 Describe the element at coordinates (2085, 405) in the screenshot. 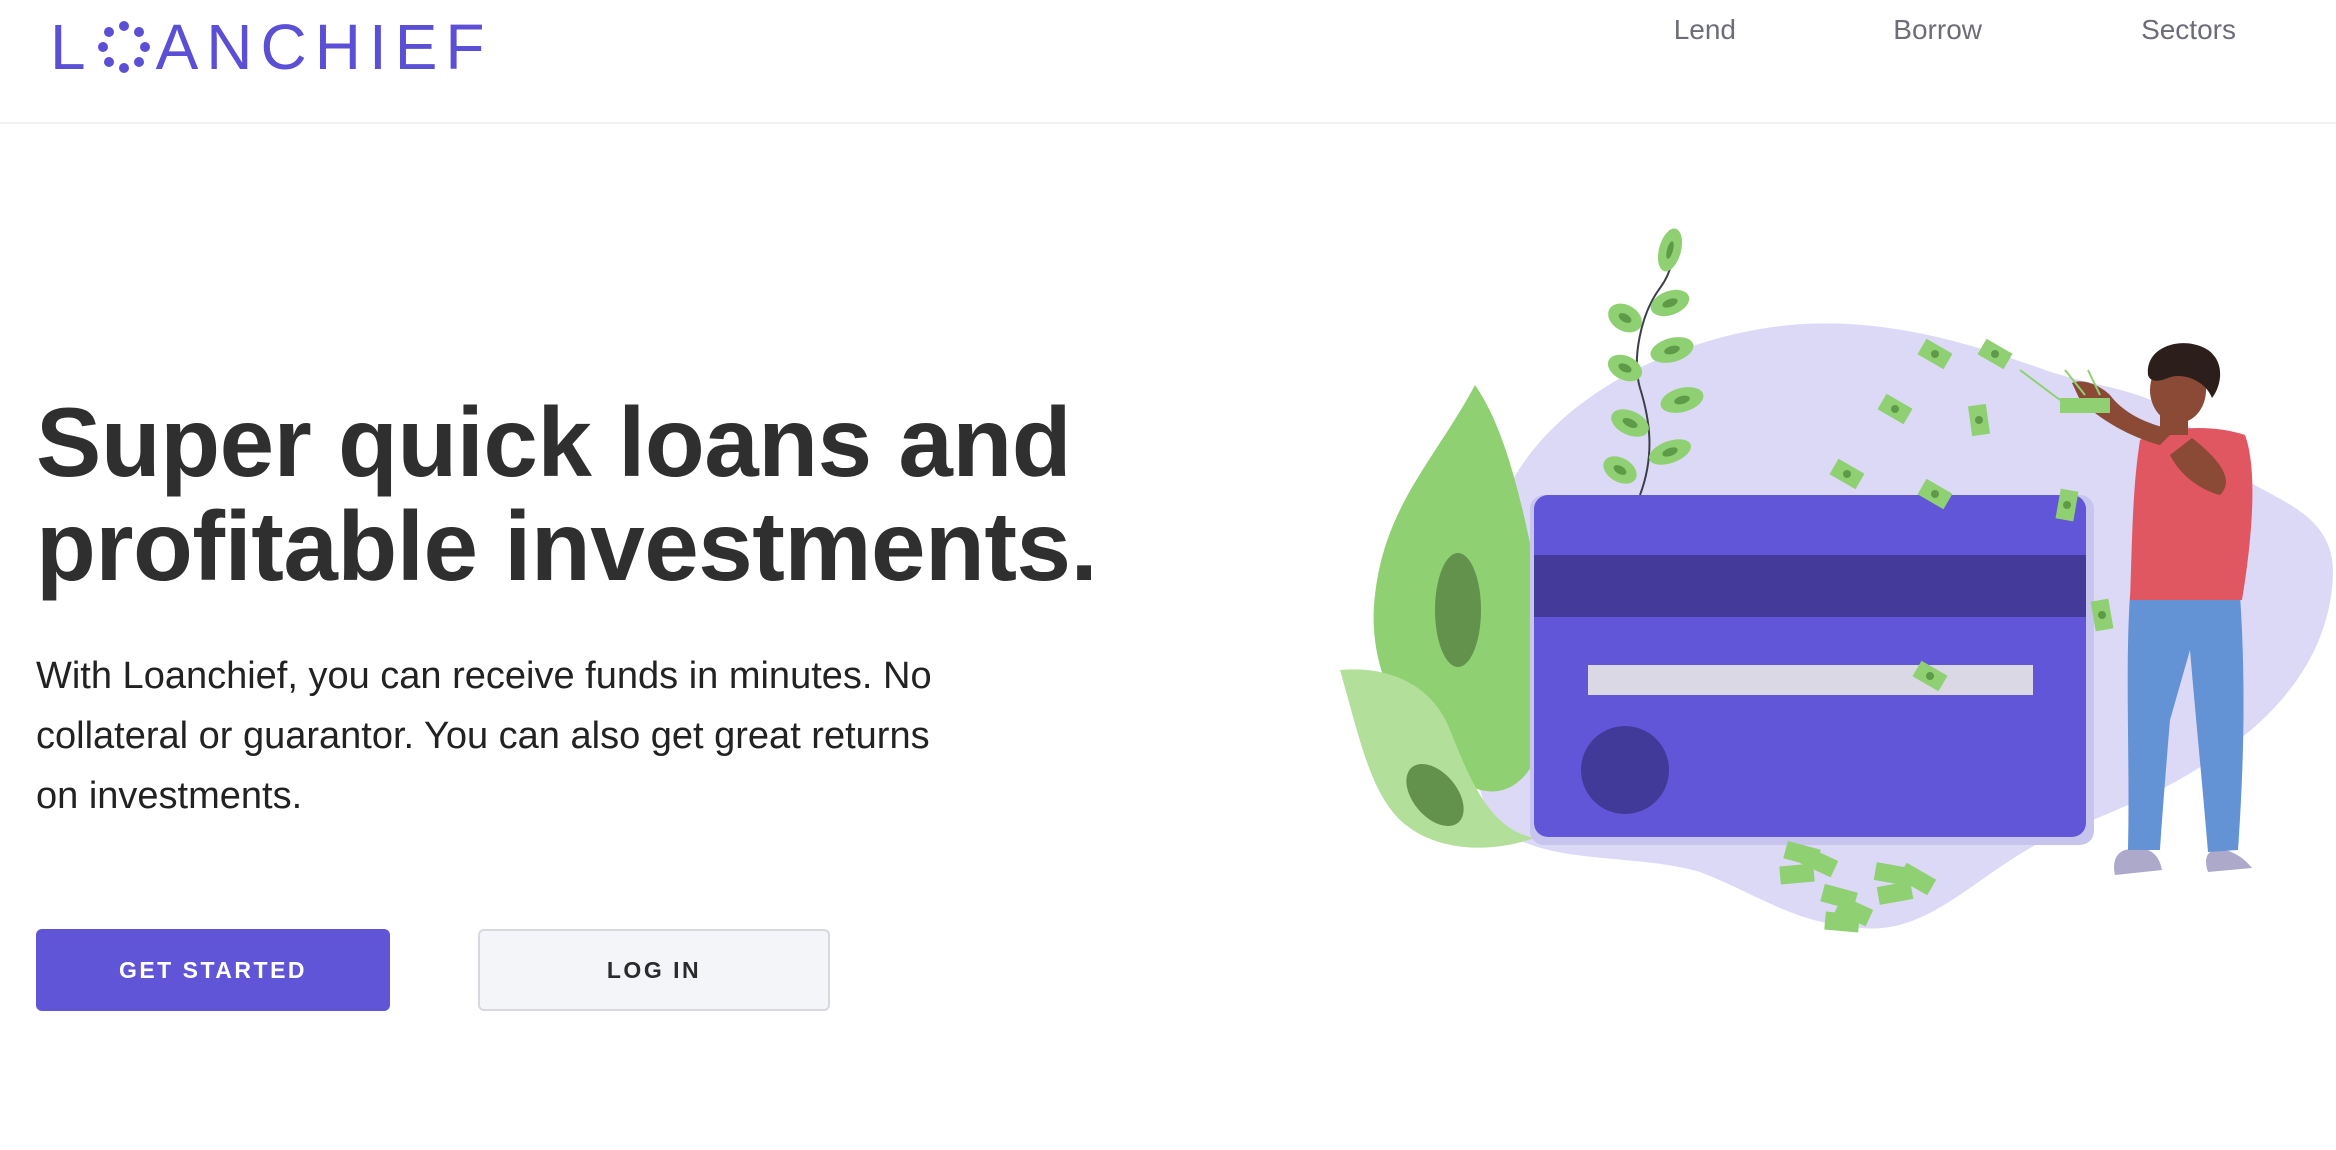

I see `money-stack-in-hand` at that location.